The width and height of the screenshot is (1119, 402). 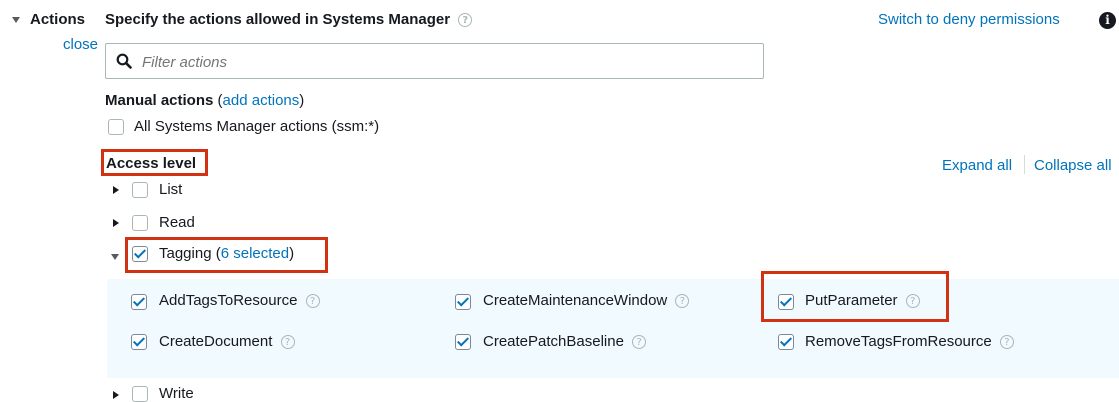 I want to click on section-title: Actions, so click(x=57, y=19).